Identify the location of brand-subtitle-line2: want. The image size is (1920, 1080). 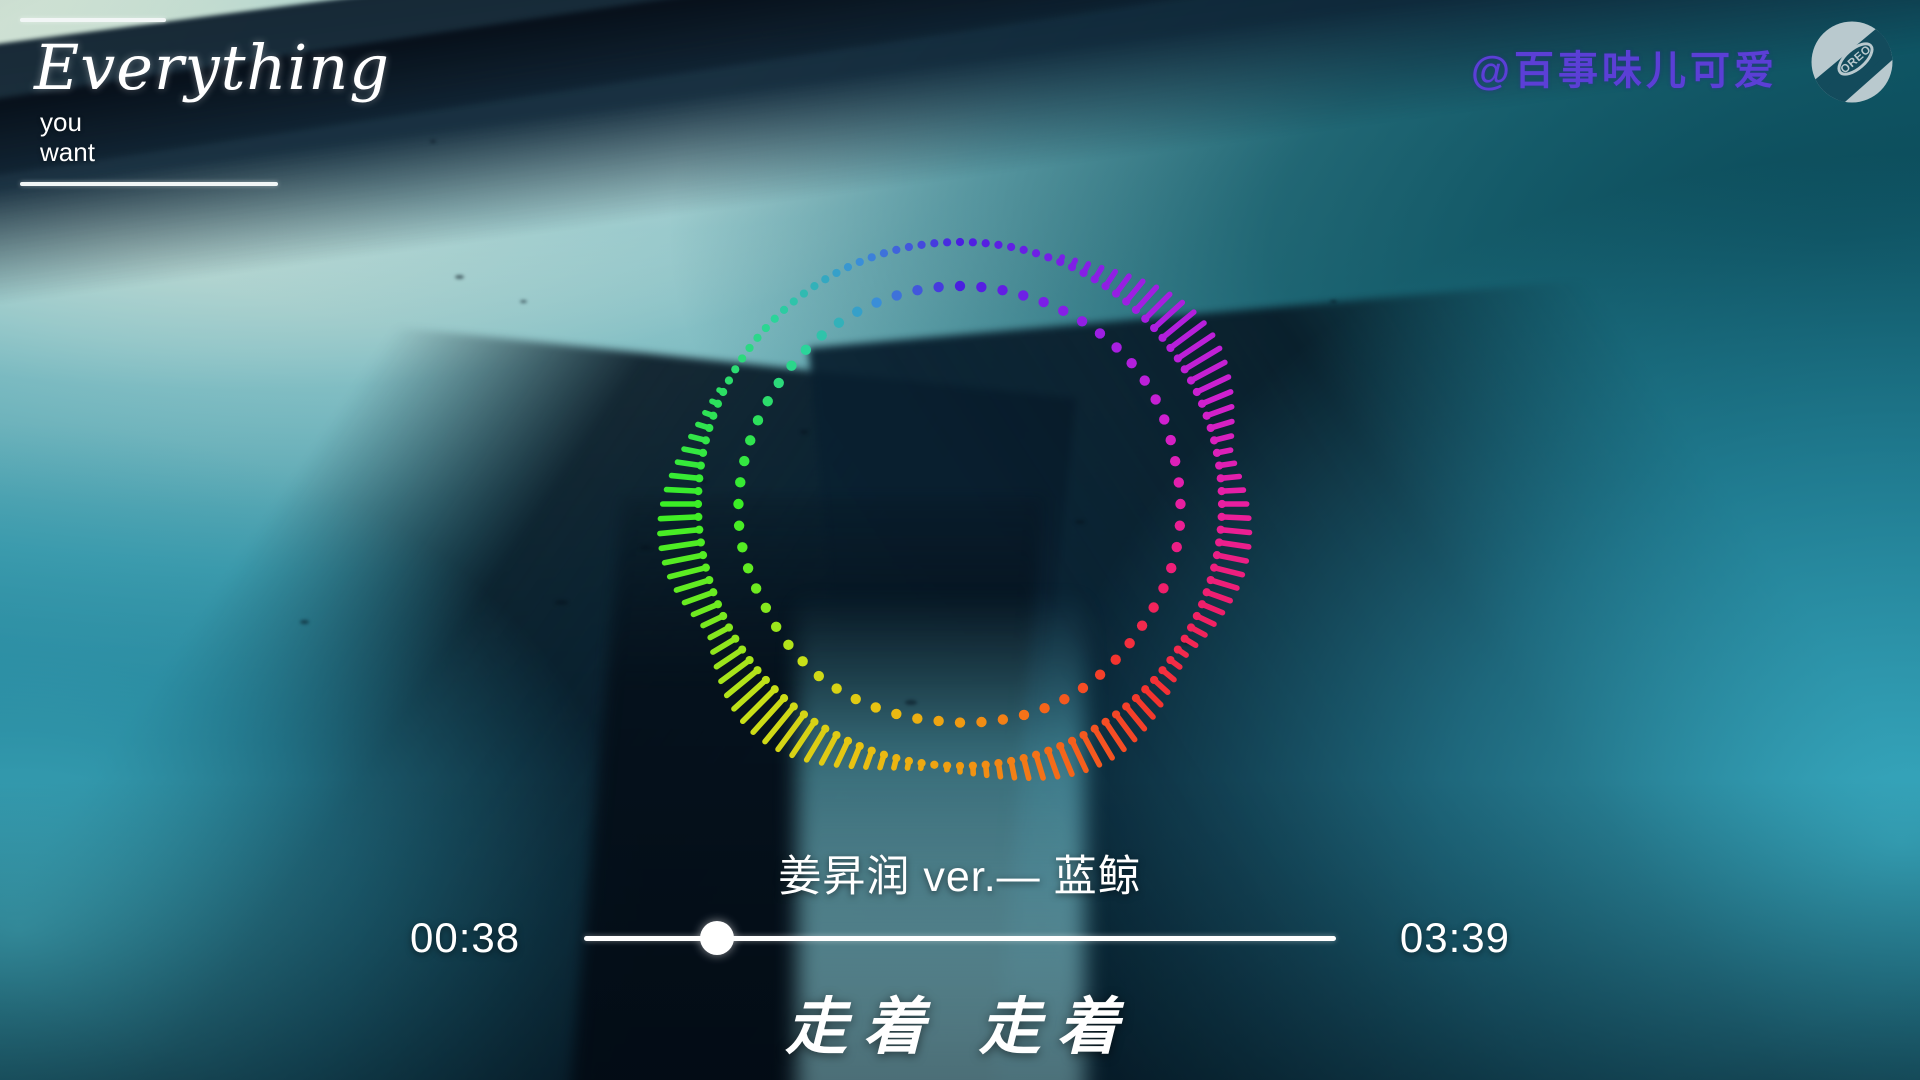
(67, 152).